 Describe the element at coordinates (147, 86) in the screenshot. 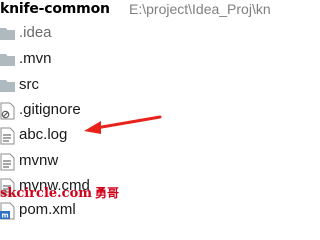

I see `tree-item-src-folder: src` at that location.